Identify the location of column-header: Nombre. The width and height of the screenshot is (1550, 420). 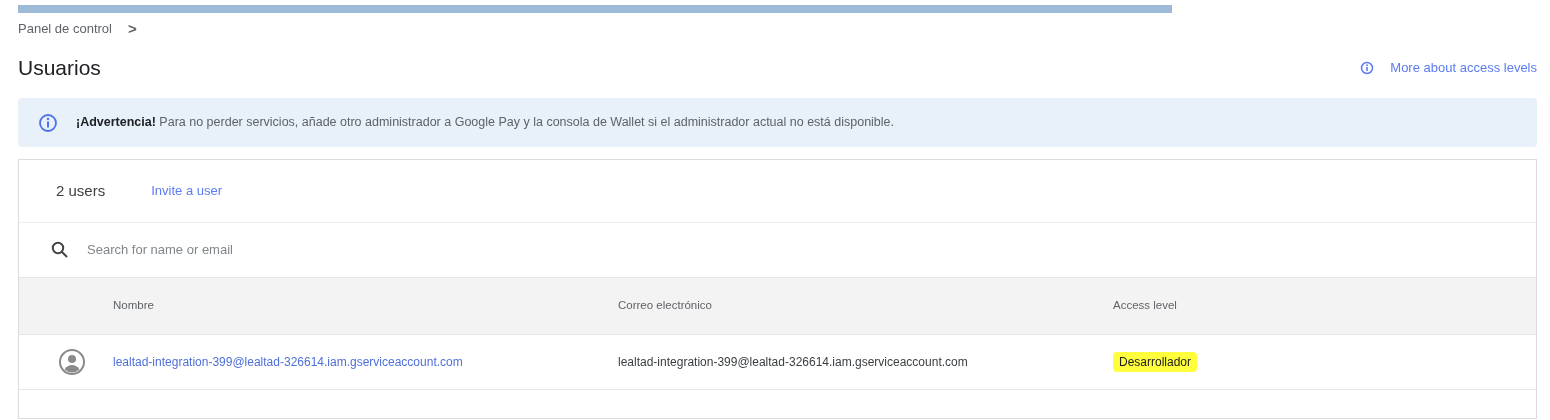
(133, 305).